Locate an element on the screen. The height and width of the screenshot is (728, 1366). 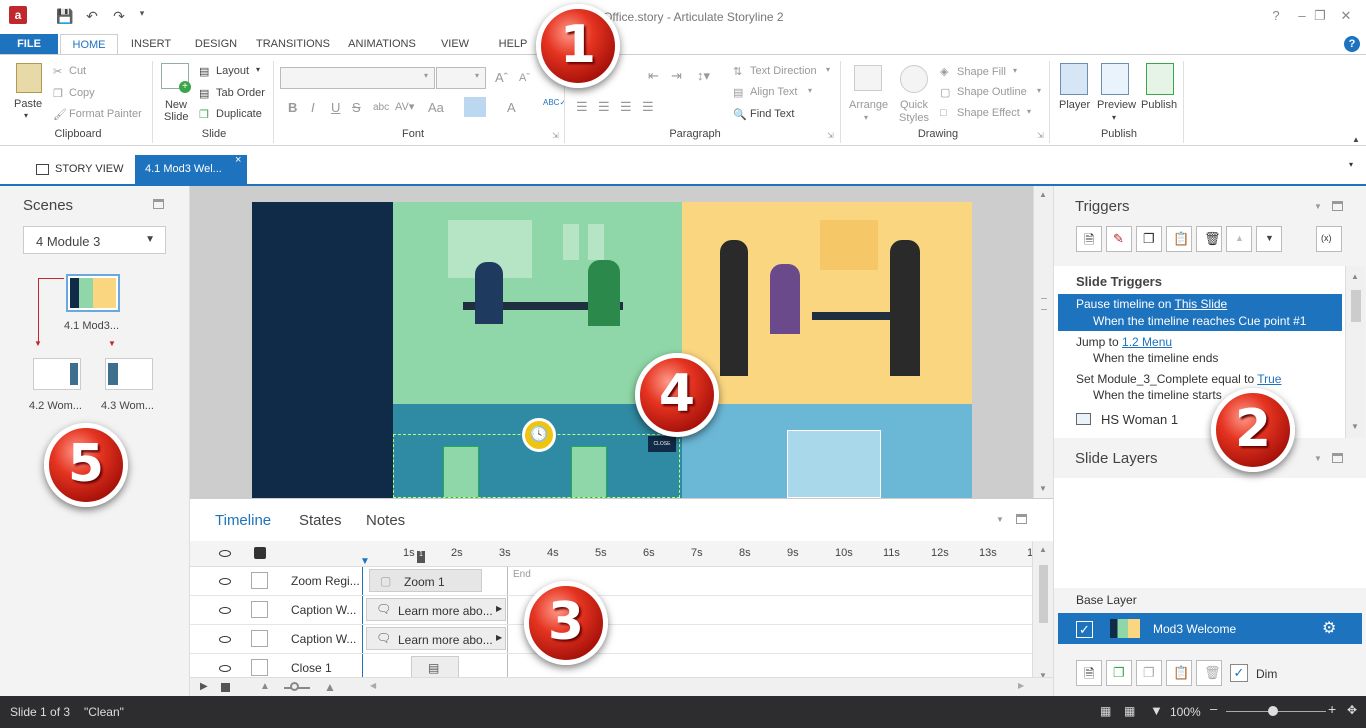
zoom-in-icon: + is located at coordinates (1332, 709).